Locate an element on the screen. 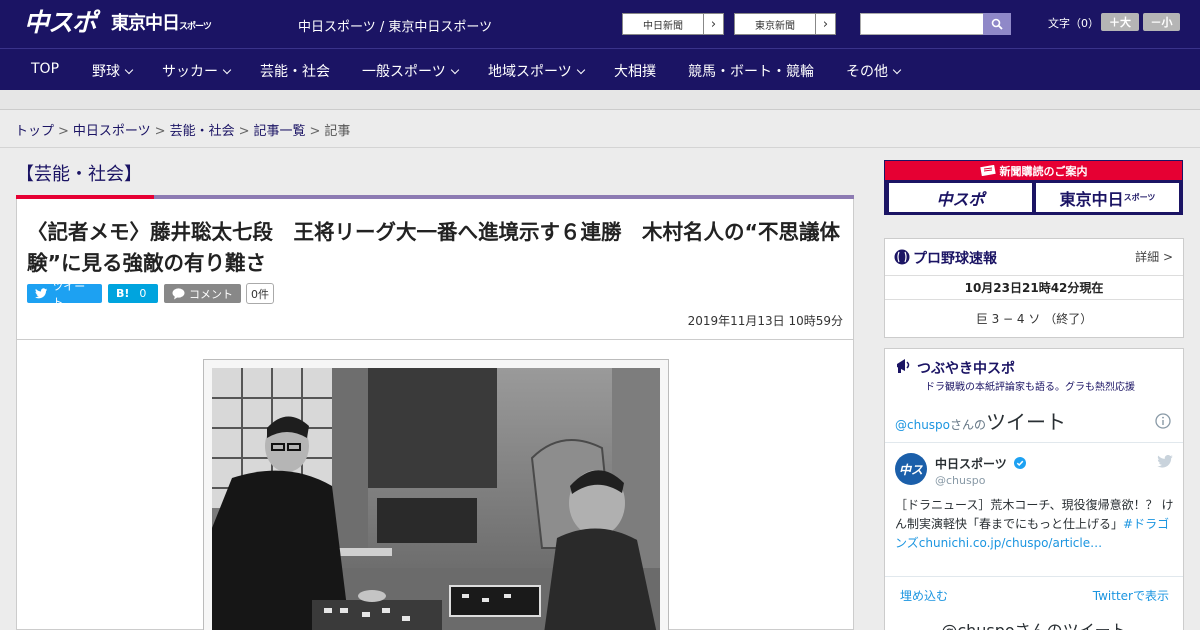 This screenshot has width=1200, height=630. tweet-button: ツイート is located at coordinates (64, 294).